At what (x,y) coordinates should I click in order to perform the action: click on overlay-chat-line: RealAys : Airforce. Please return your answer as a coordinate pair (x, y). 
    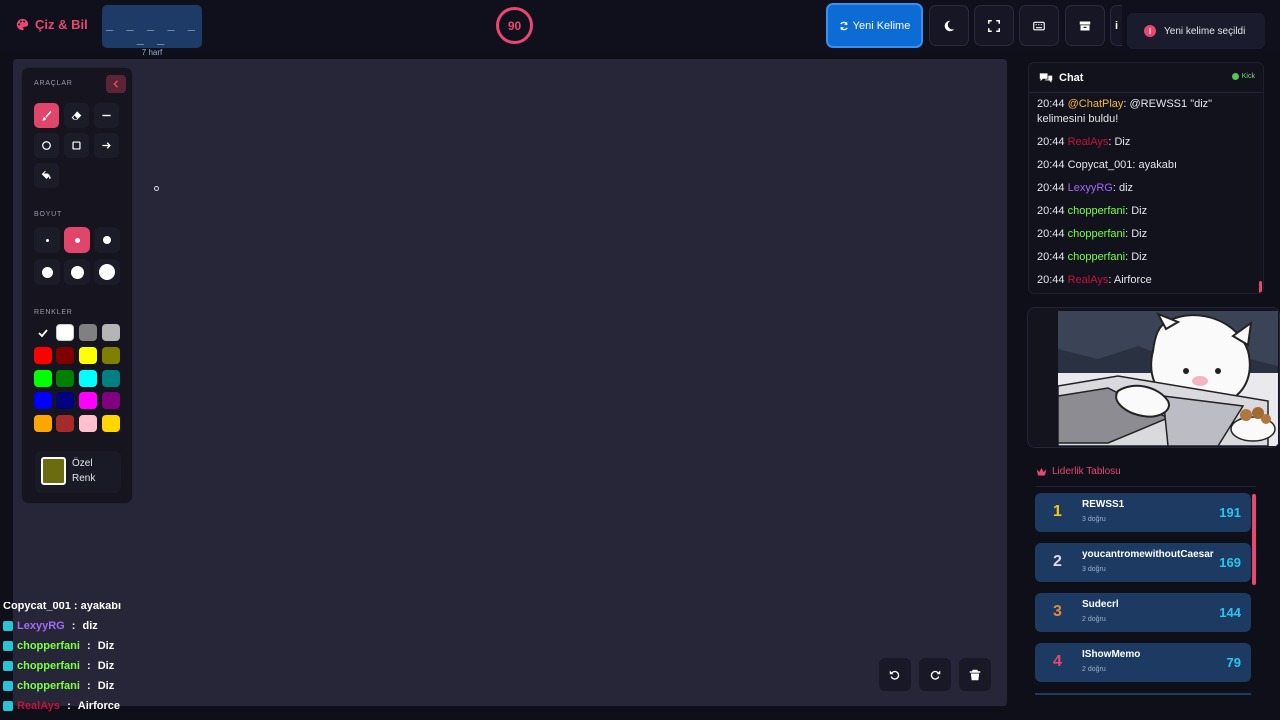
    Looking at the image, I should click on (103, 706).